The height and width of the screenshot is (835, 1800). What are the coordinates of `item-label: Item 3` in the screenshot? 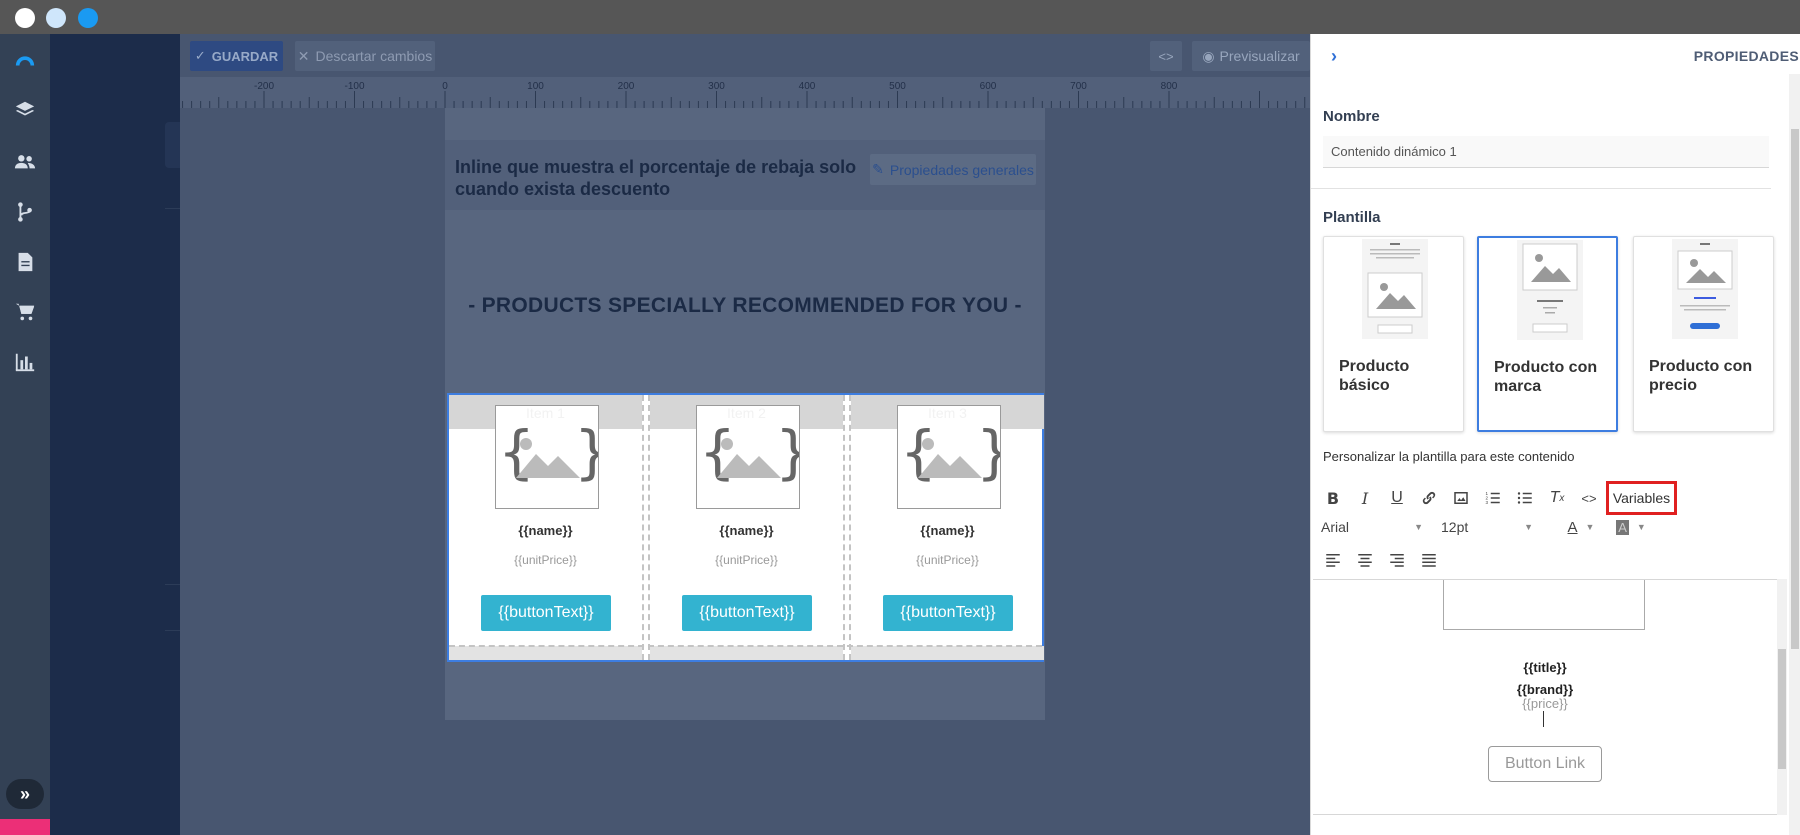 It's located at (947, 413).